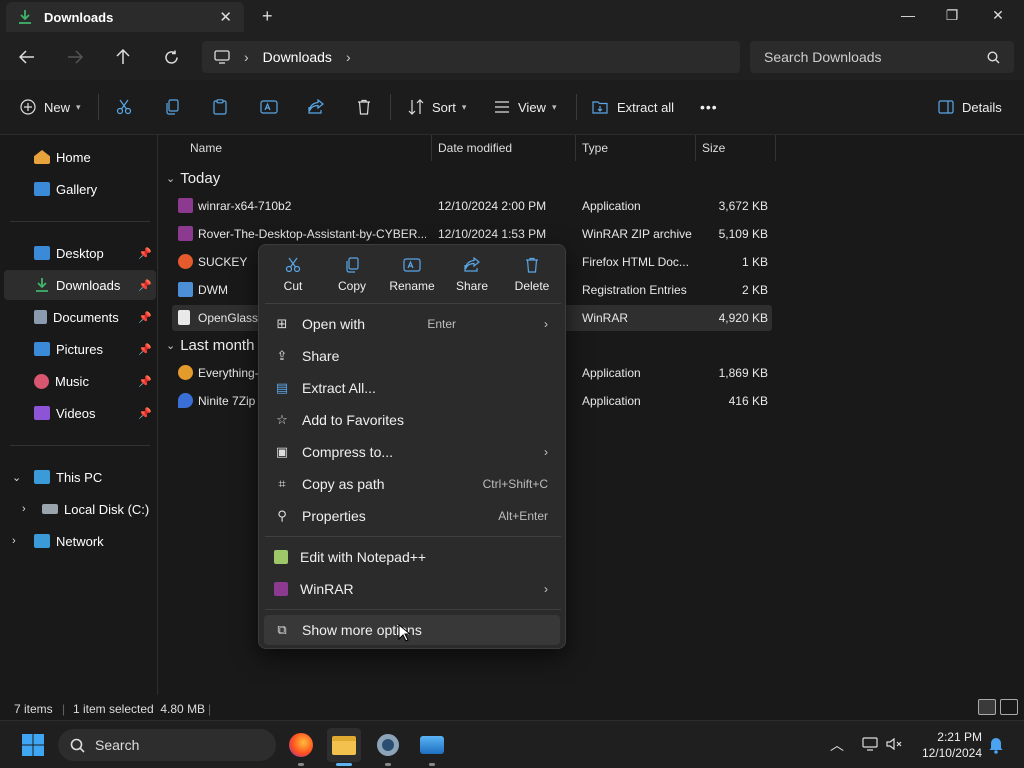 Image resolution: width=1024 pixels, height=768 pixels. What do you see at coordinates (987, 707) in the screenshot?
I see `details-view-toggle` at bounding box center [987, 707].